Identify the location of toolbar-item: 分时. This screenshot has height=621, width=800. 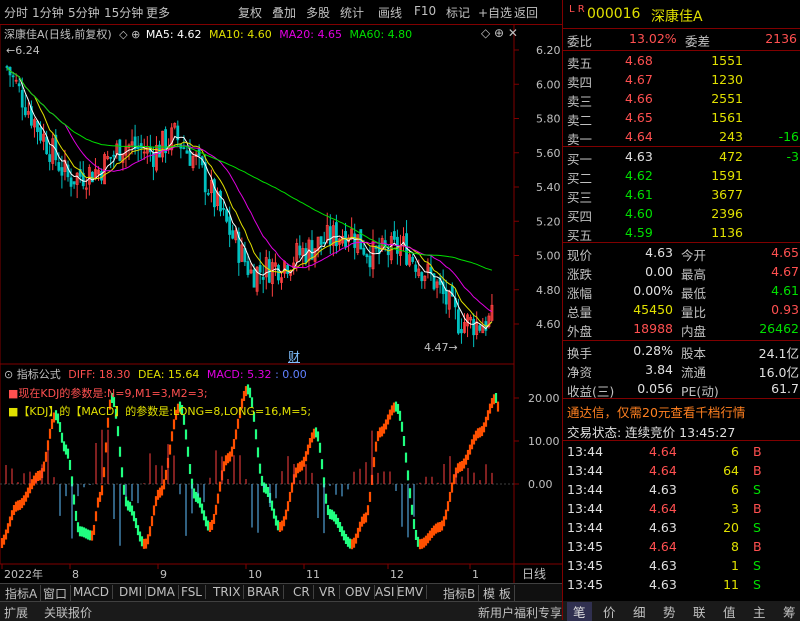
(16, 12).